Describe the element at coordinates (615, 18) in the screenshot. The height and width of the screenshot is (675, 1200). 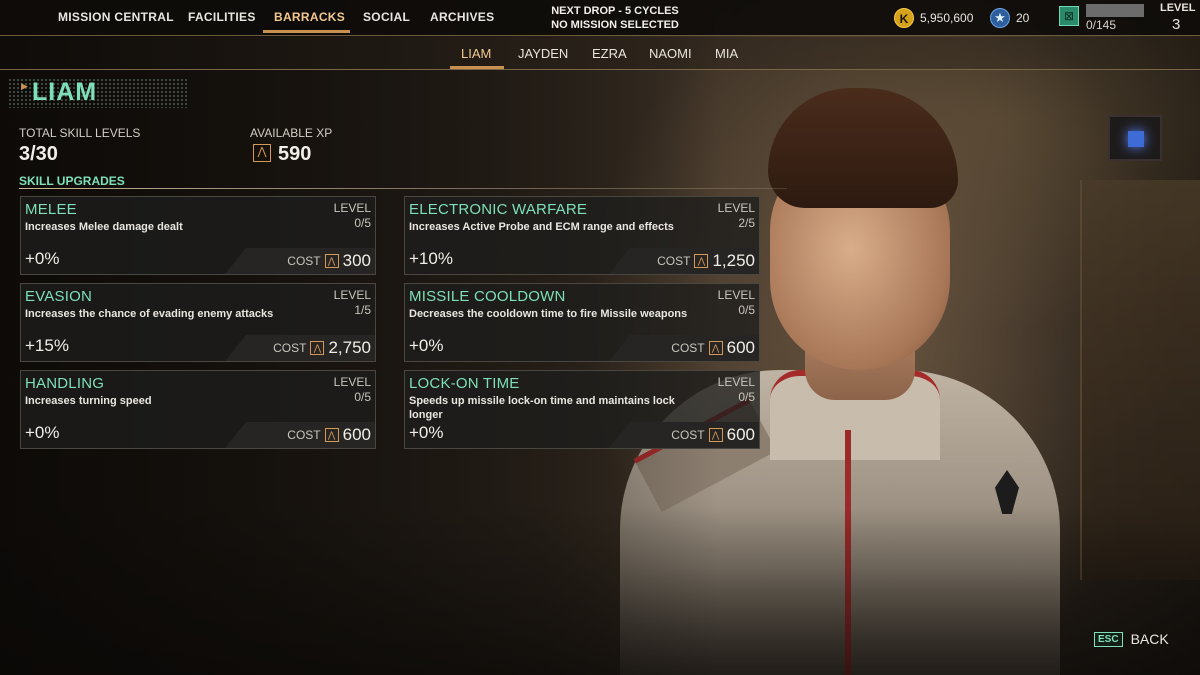
I see `next-drop-status: NEXT DROP - 5 CYCLES NO MISSION SELECTED` at that location.